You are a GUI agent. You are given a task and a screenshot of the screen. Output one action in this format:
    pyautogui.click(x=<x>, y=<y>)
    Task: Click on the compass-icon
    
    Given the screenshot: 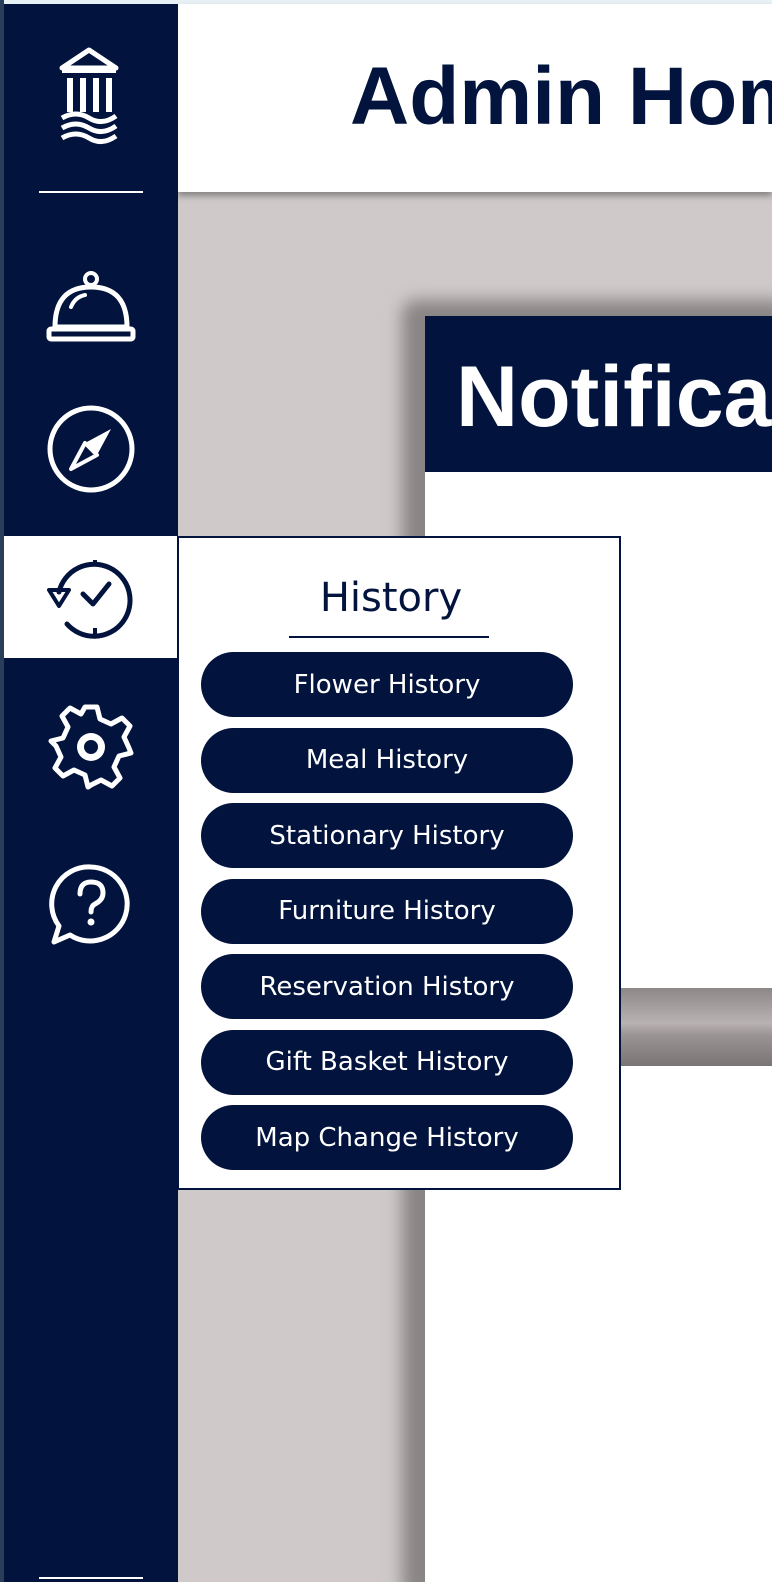 What is the action you would take?
    pyautogui.click(x=91, y=449)
    